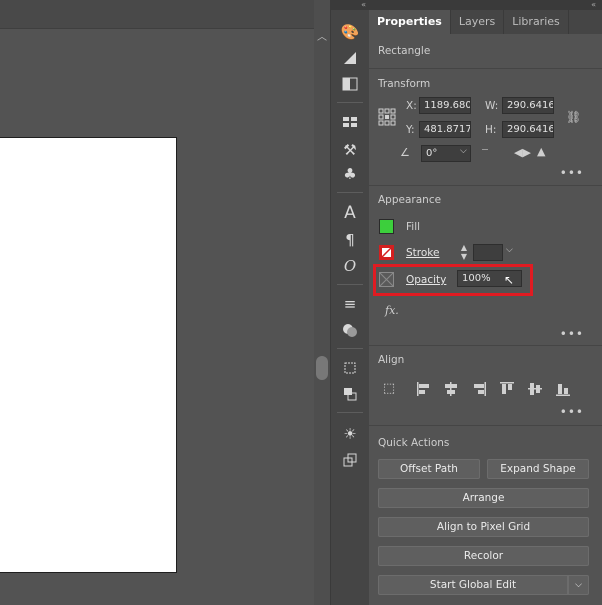 This screenshot has width=602, height=605. What do you see at coordinates (483, 498) in the screenshot?
I see `arrange-button: Arrange` at bounding box center [483, 498].